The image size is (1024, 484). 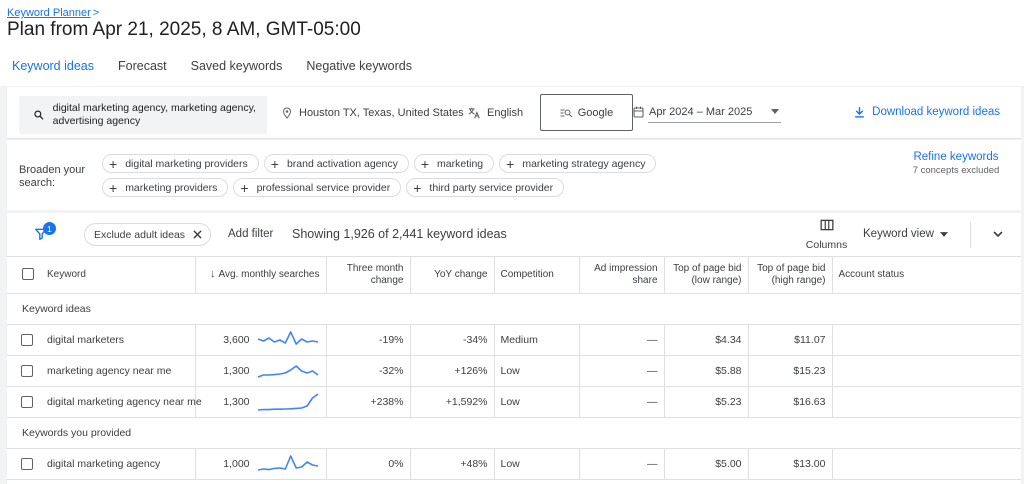 I want to click on header-avg-monthly-searches: ↓ Avg. monthly searches, so click(x=261, y=275).